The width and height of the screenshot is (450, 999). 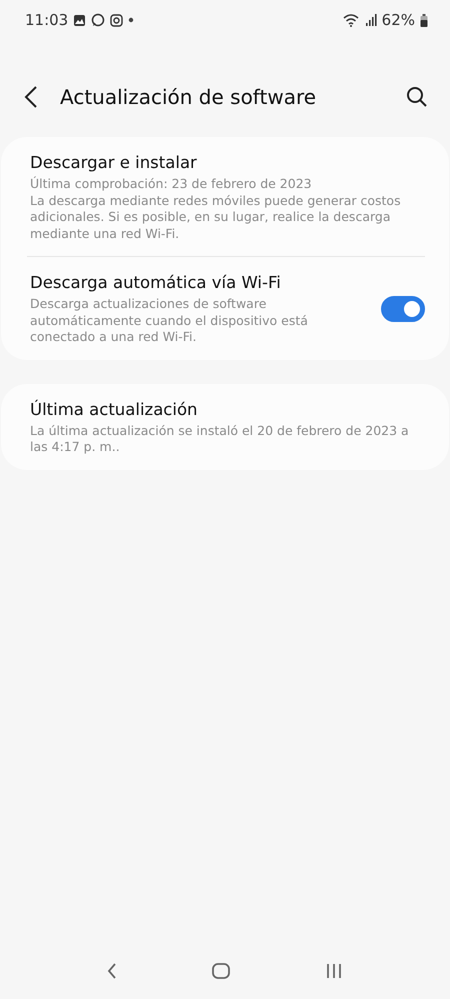 What do you see at coordinates (112, 971) in the screenshot?
I see `back-nav-button` at bounding box center [112, 971].